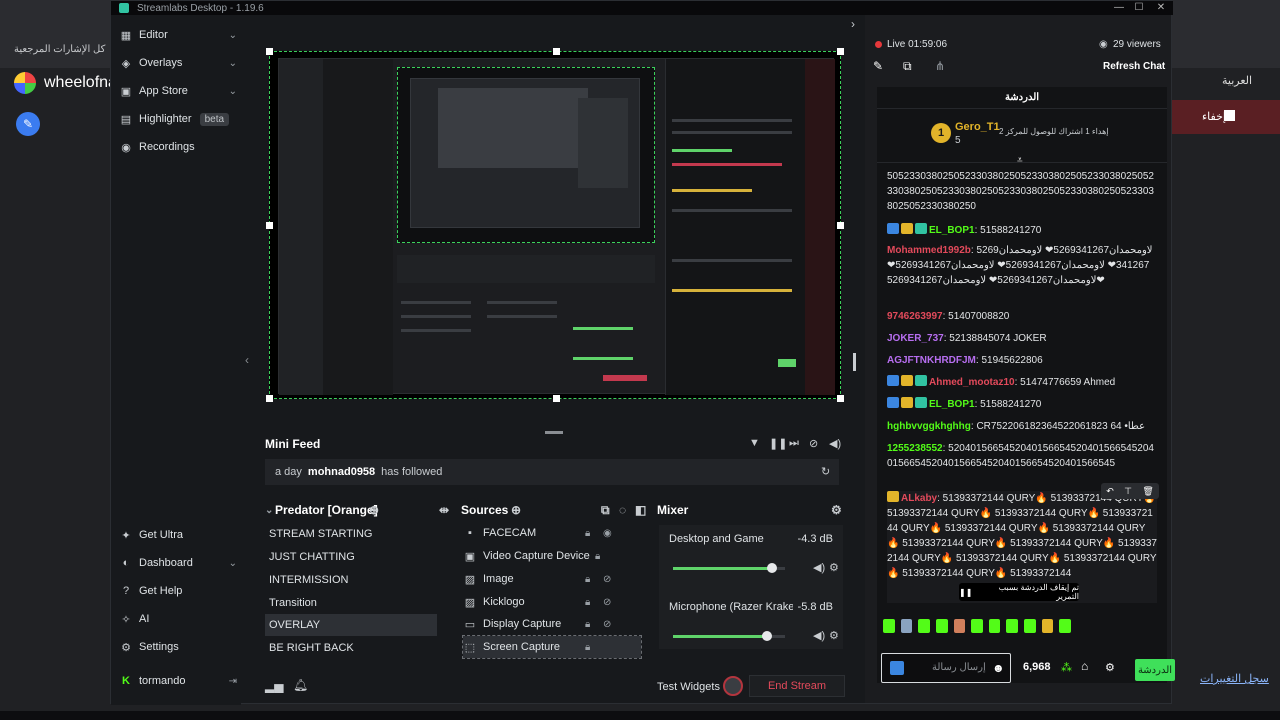 The image size is (1280, 720). I want to click on chevron-down-icon: ⩡, so click(1020, 160).